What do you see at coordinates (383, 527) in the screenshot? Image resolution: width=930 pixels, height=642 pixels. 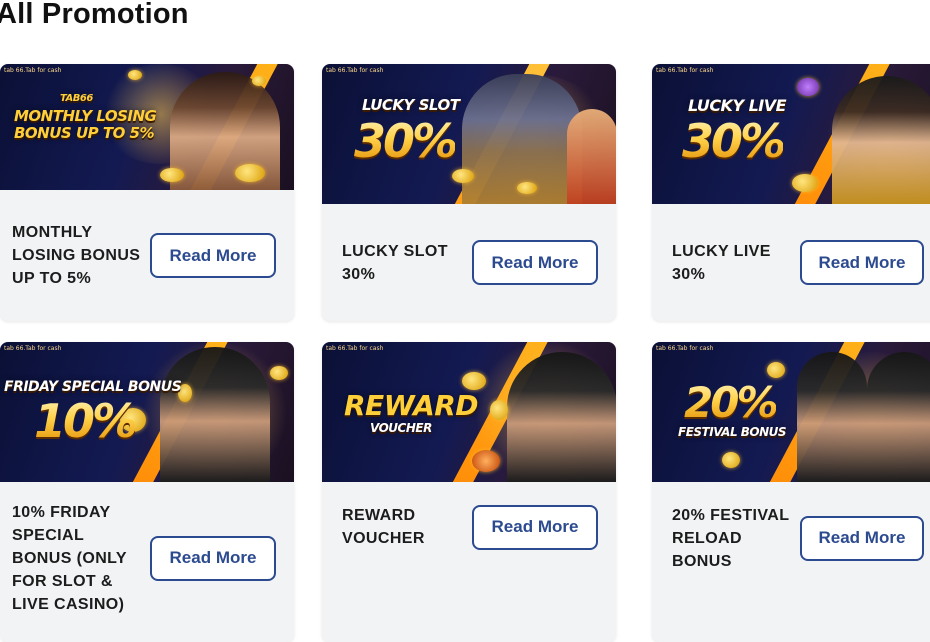 I see `promo-title: REWARD VOUCHER` at bounding box center [383, 527].